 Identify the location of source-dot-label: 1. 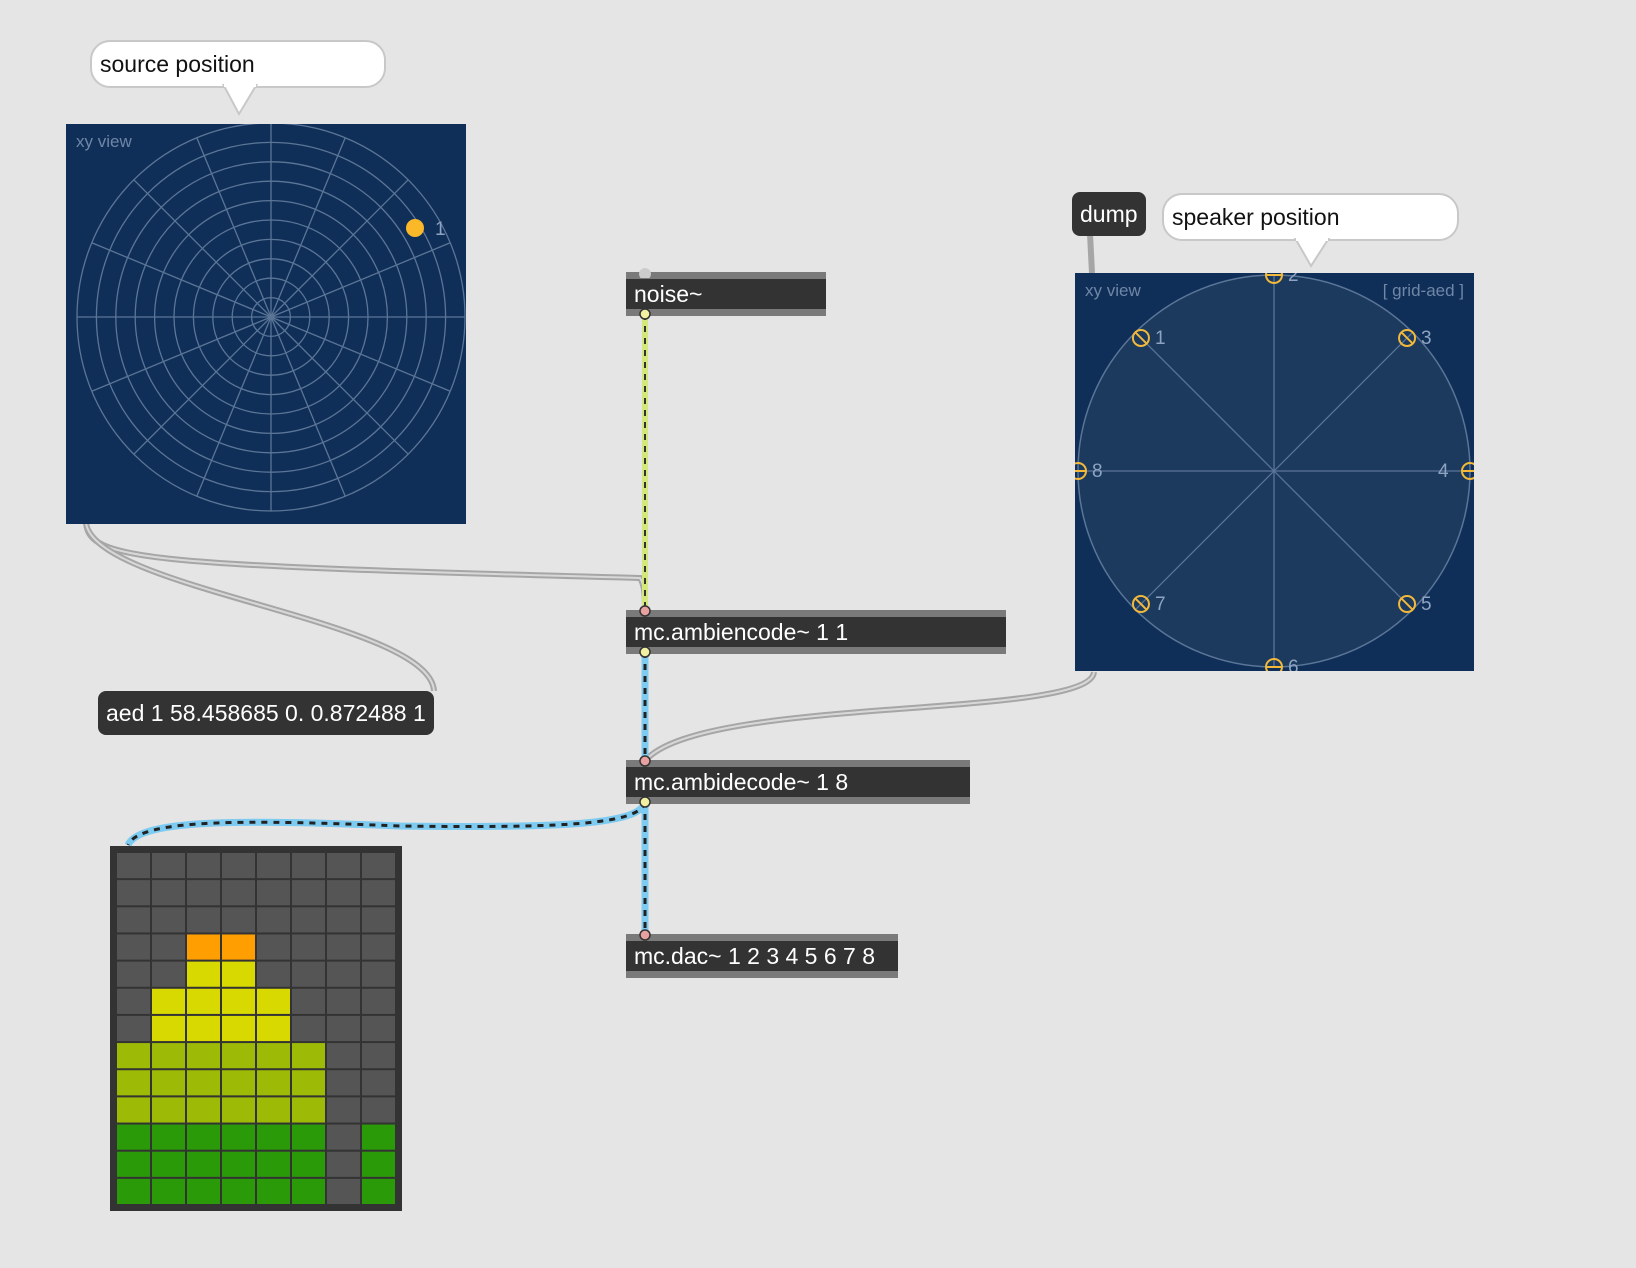
(440, 229).